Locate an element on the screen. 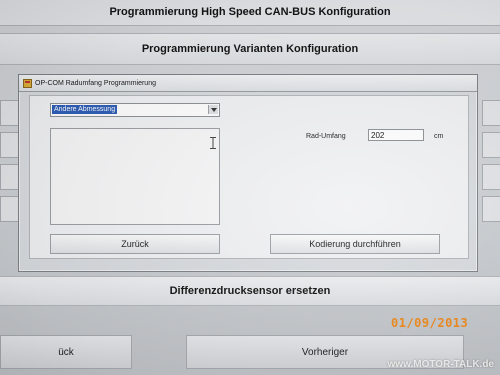  kodierung-durchfuehren-button: Kodierung durchführen is located at coordinates (355, 244).